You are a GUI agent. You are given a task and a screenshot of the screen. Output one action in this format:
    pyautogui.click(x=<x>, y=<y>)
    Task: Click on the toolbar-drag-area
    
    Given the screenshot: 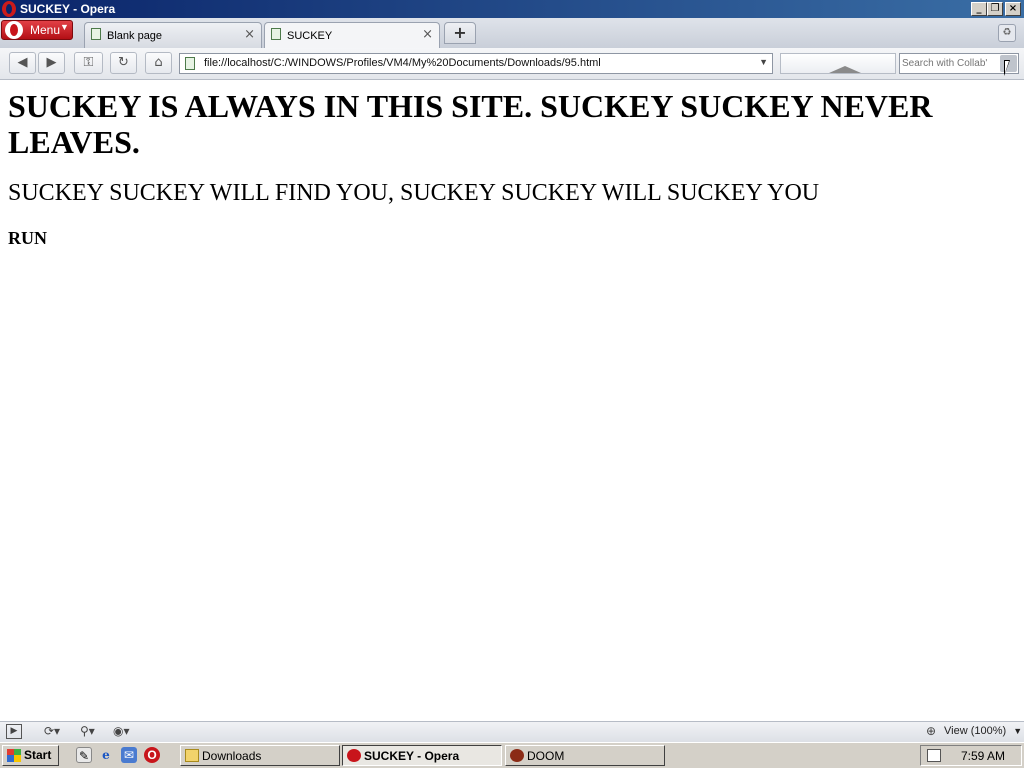 What is the action you would take?
    pyautogui.click(x=838, y=63)
    